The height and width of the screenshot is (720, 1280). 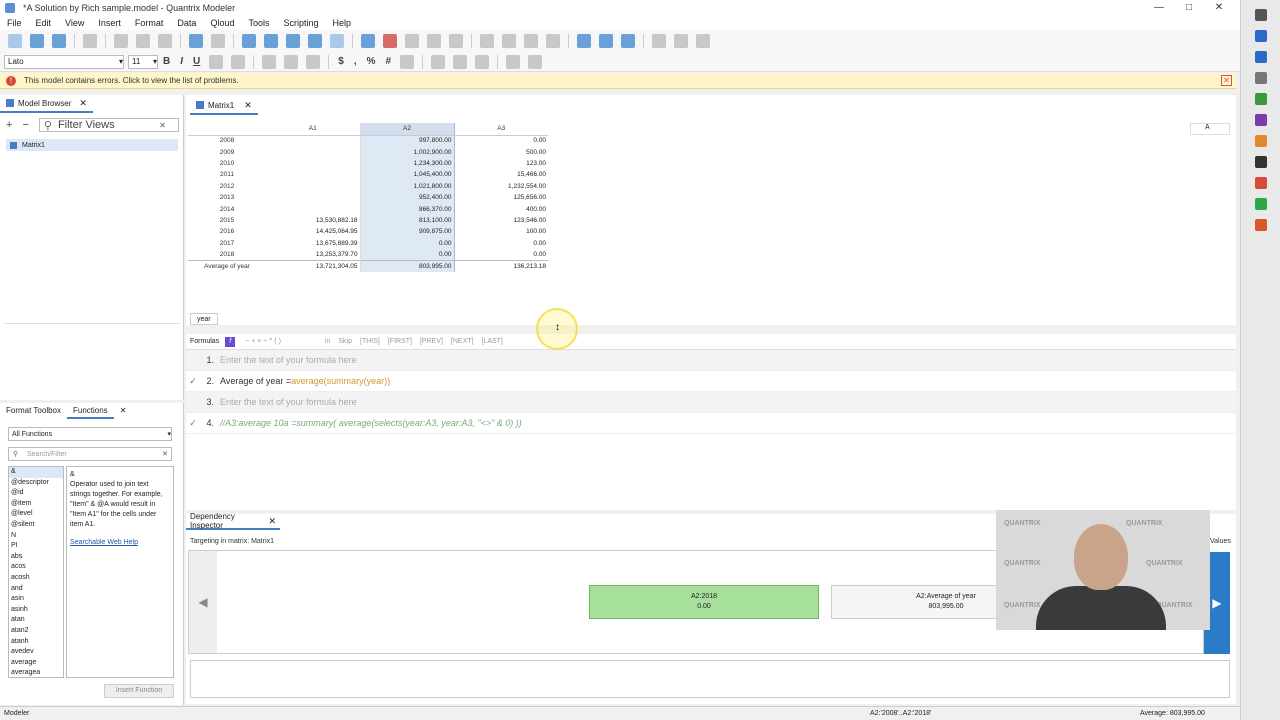 I want to click on formula-lhs: Average of year =, so click(x=255, y=381).